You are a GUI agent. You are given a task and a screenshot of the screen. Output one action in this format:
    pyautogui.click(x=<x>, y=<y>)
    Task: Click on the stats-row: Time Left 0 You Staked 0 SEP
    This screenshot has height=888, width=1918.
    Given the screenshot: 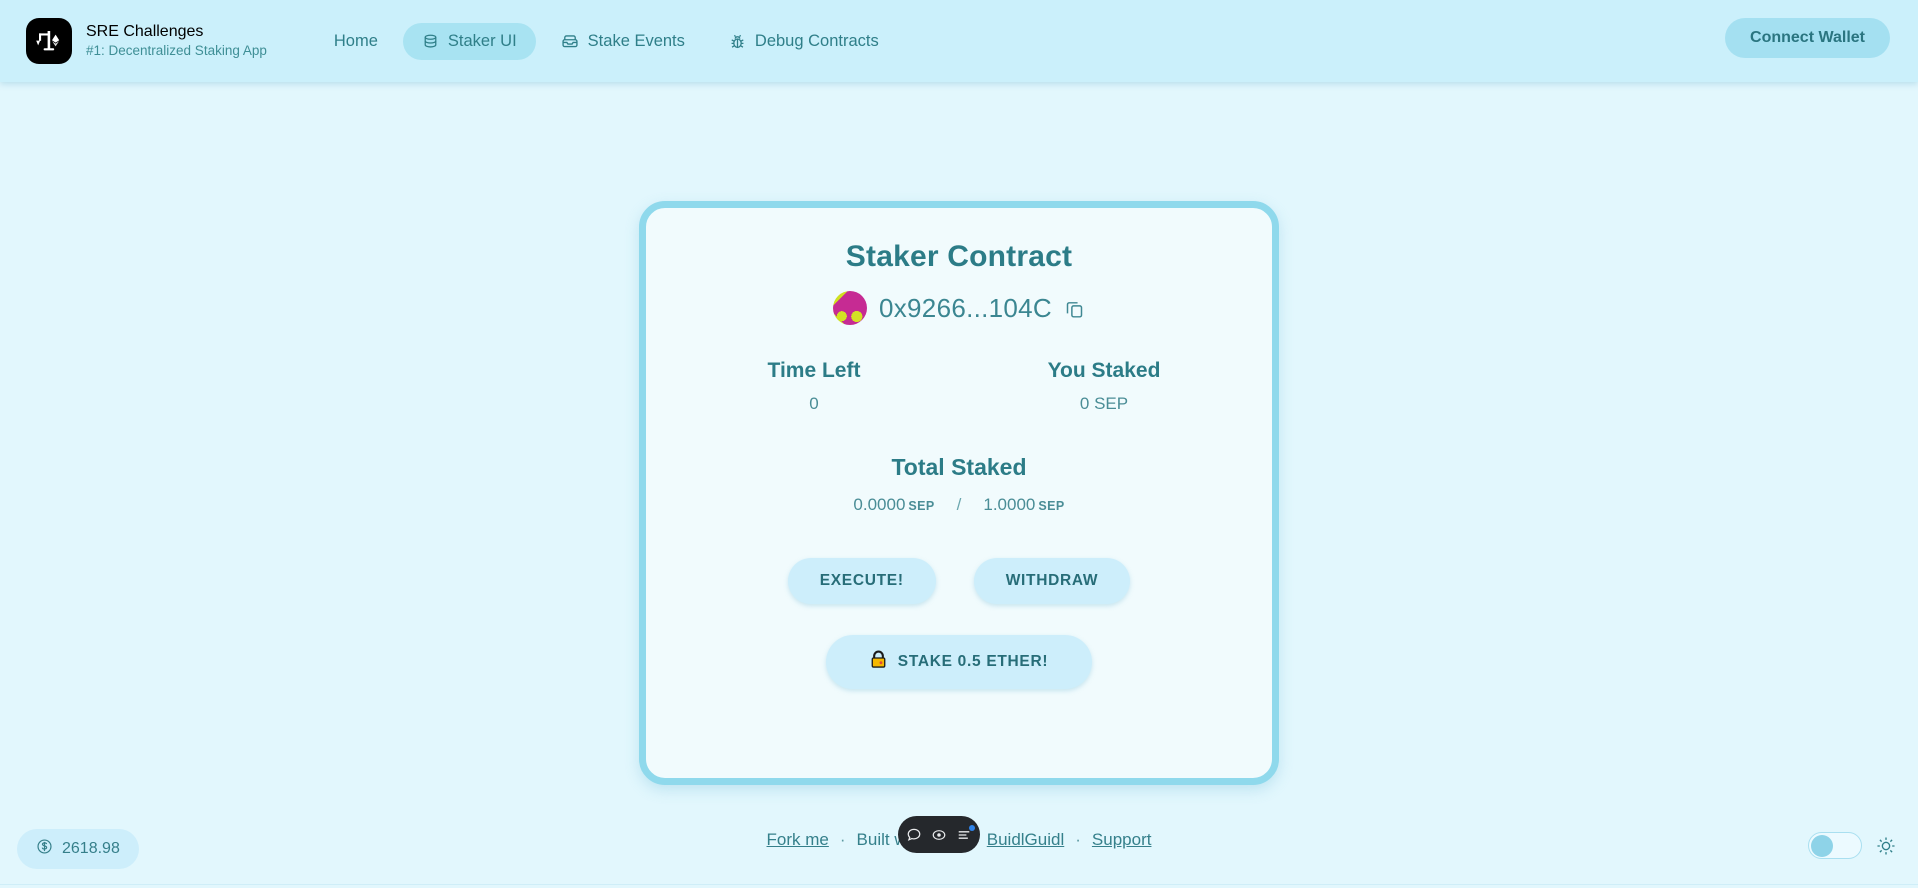 What is the action you would take?
    pyautogui.click(x=959, y=386)
    